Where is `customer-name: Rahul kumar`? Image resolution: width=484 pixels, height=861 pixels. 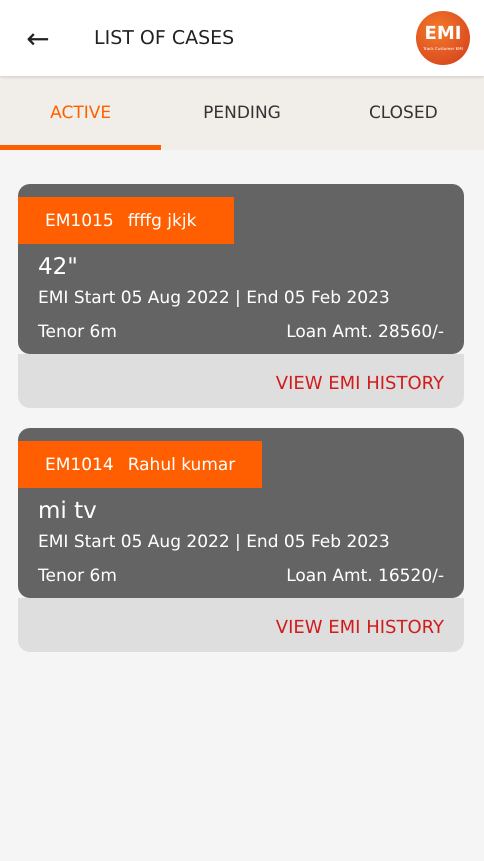 customer-name: Rahul kumar is located at coordinates (182, 464).